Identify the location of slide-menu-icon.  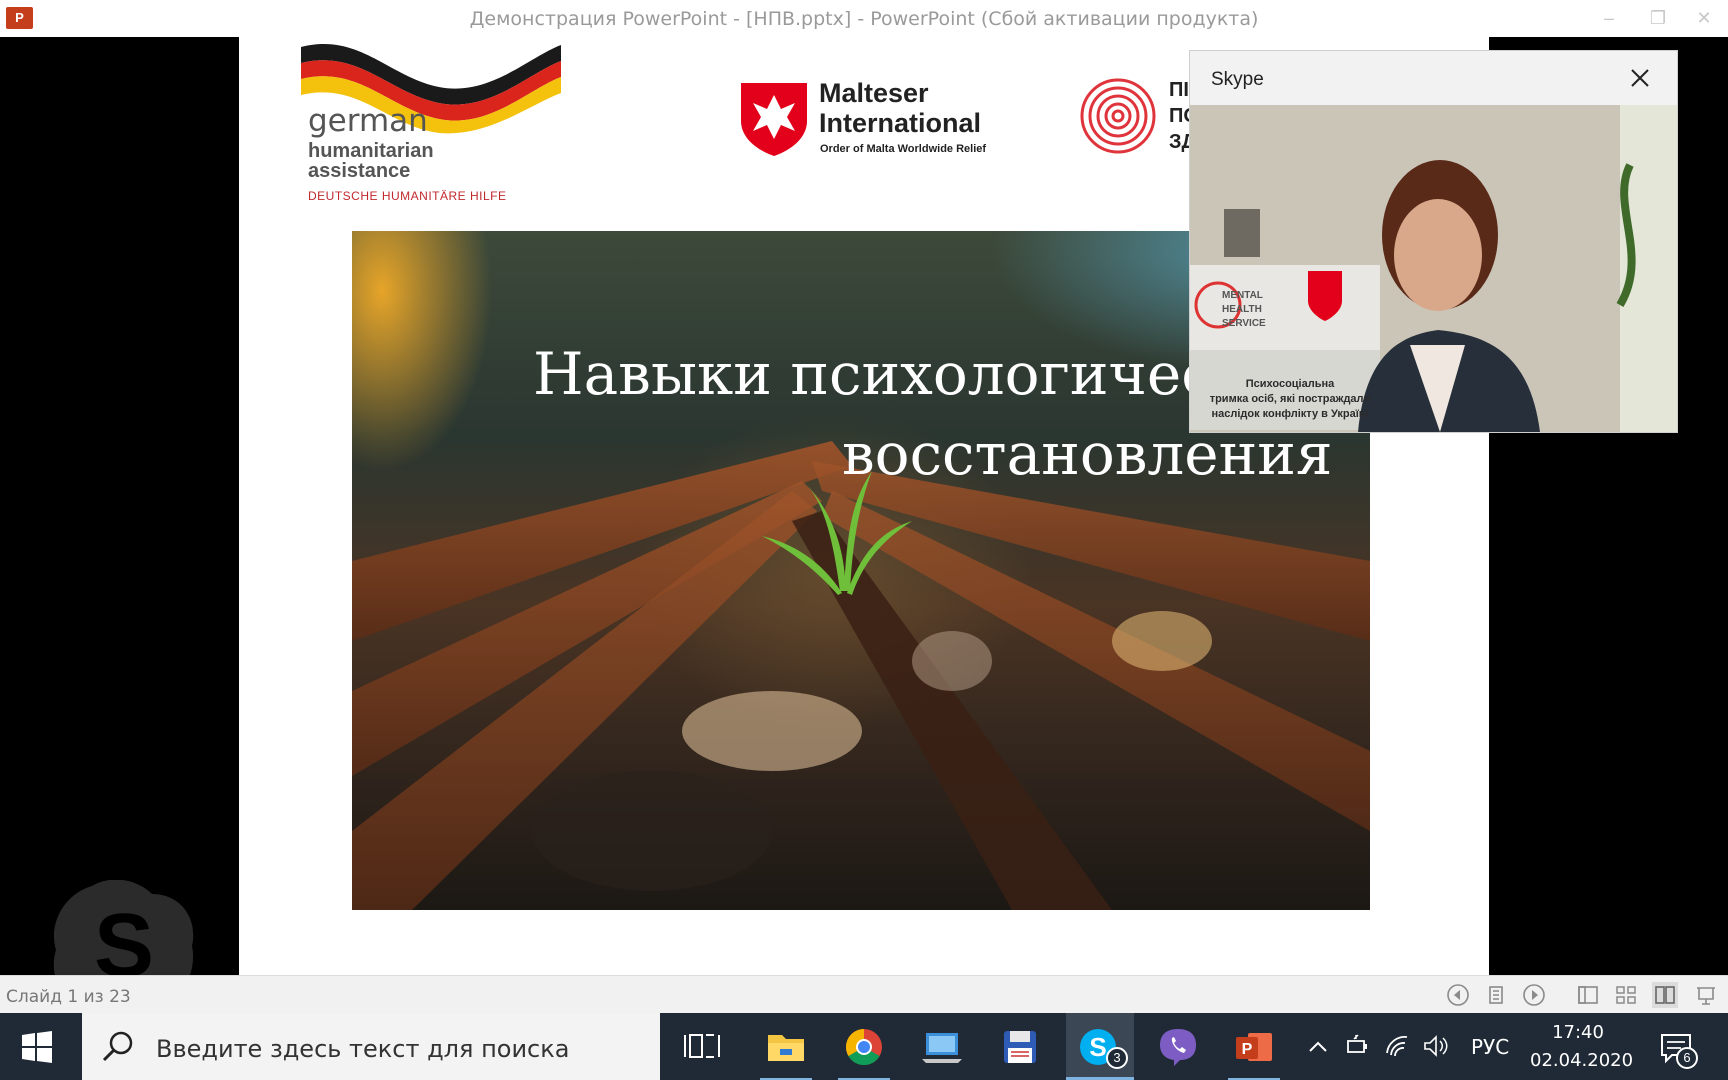
(1496, 995).